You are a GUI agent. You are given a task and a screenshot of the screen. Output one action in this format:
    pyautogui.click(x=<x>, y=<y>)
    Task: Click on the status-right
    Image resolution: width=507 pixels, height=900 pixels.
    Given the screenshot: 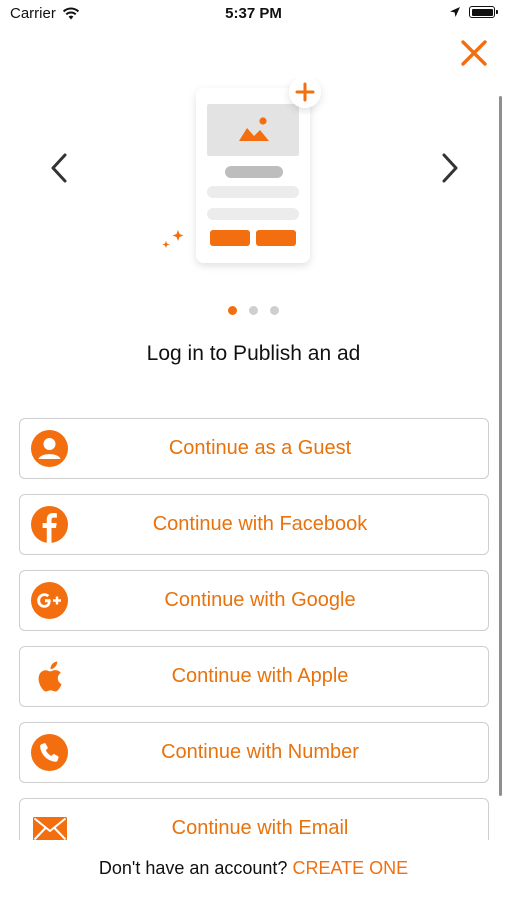 What is the action you would take?
    pyautogui.click(x=473, y=12)
    